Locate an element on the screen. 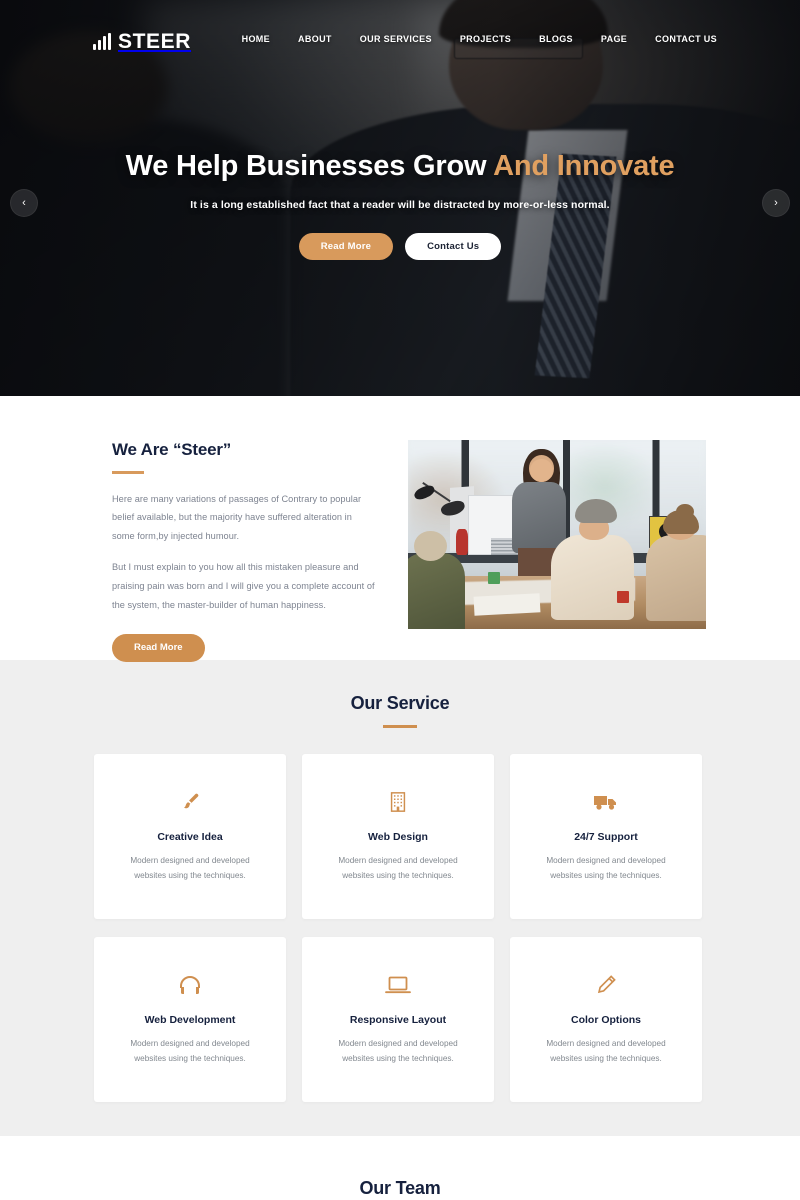  nav-item-contact-us: CONTACT US is located at coordinates (679, 39).